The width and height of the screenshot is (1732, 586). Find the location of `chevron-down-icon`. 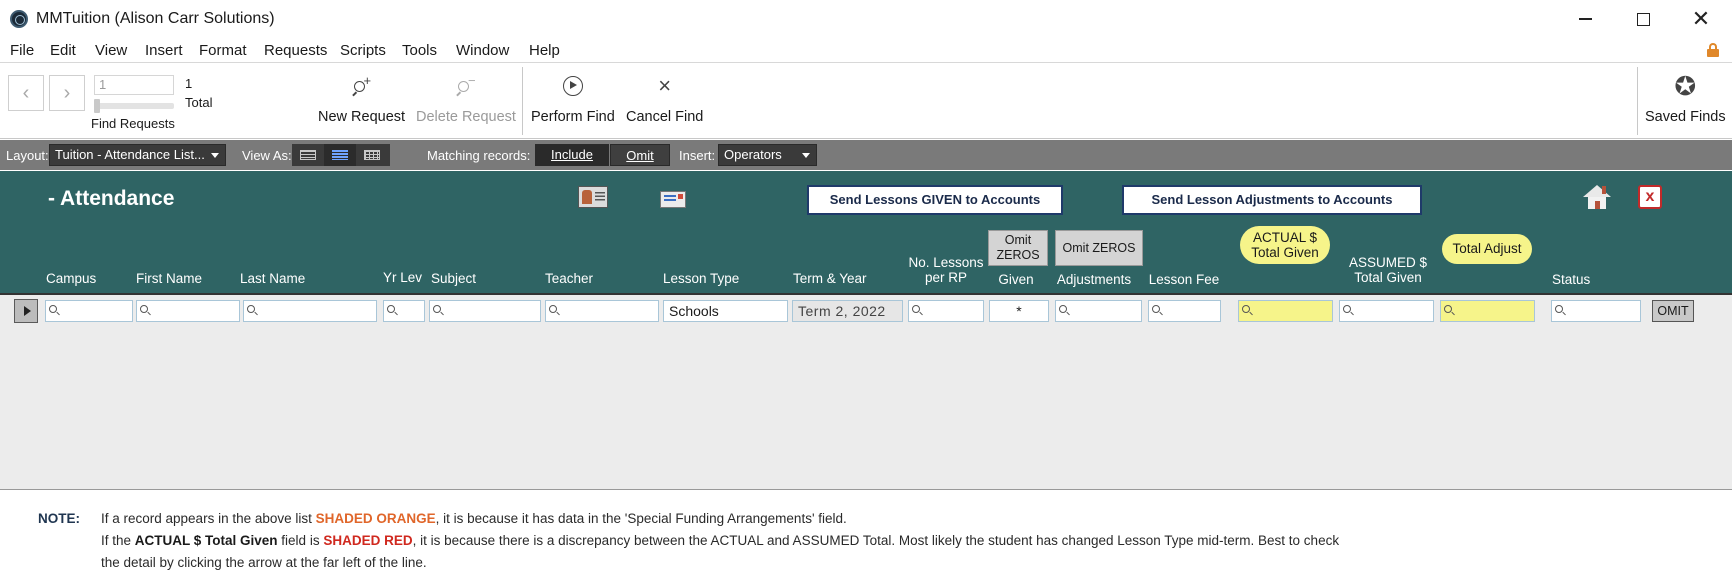

chevron-down-icon is located at coordinates (215, 155).